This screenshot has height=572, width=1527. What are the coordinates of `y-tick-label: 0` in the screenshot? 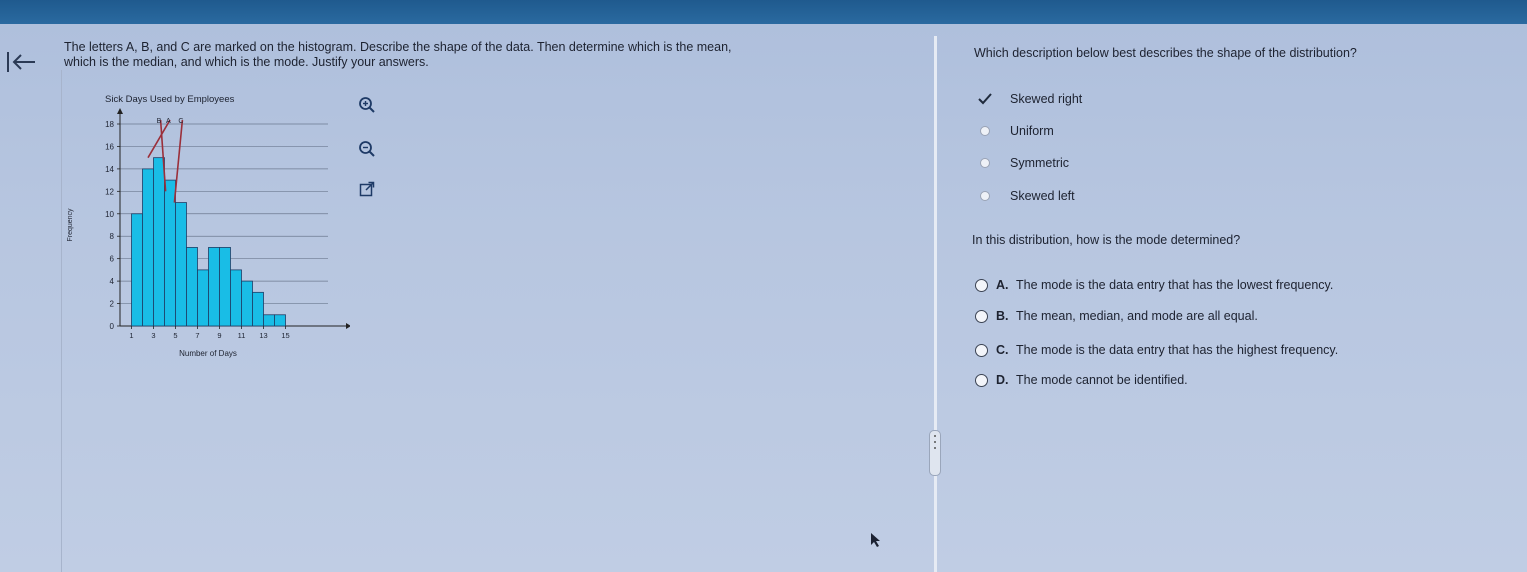 It's located at (112, 326).